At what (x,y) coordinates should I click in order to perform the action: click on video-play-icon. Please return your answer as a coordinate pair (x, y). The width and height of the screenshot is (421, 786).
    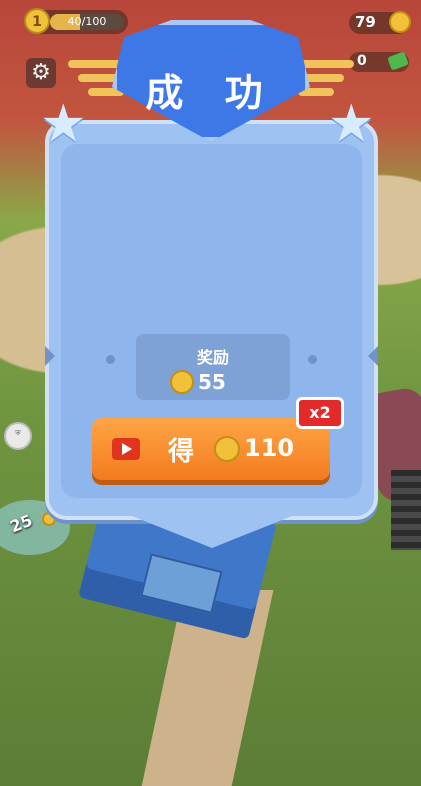
    Looking at the image, I should click on (126, 449).